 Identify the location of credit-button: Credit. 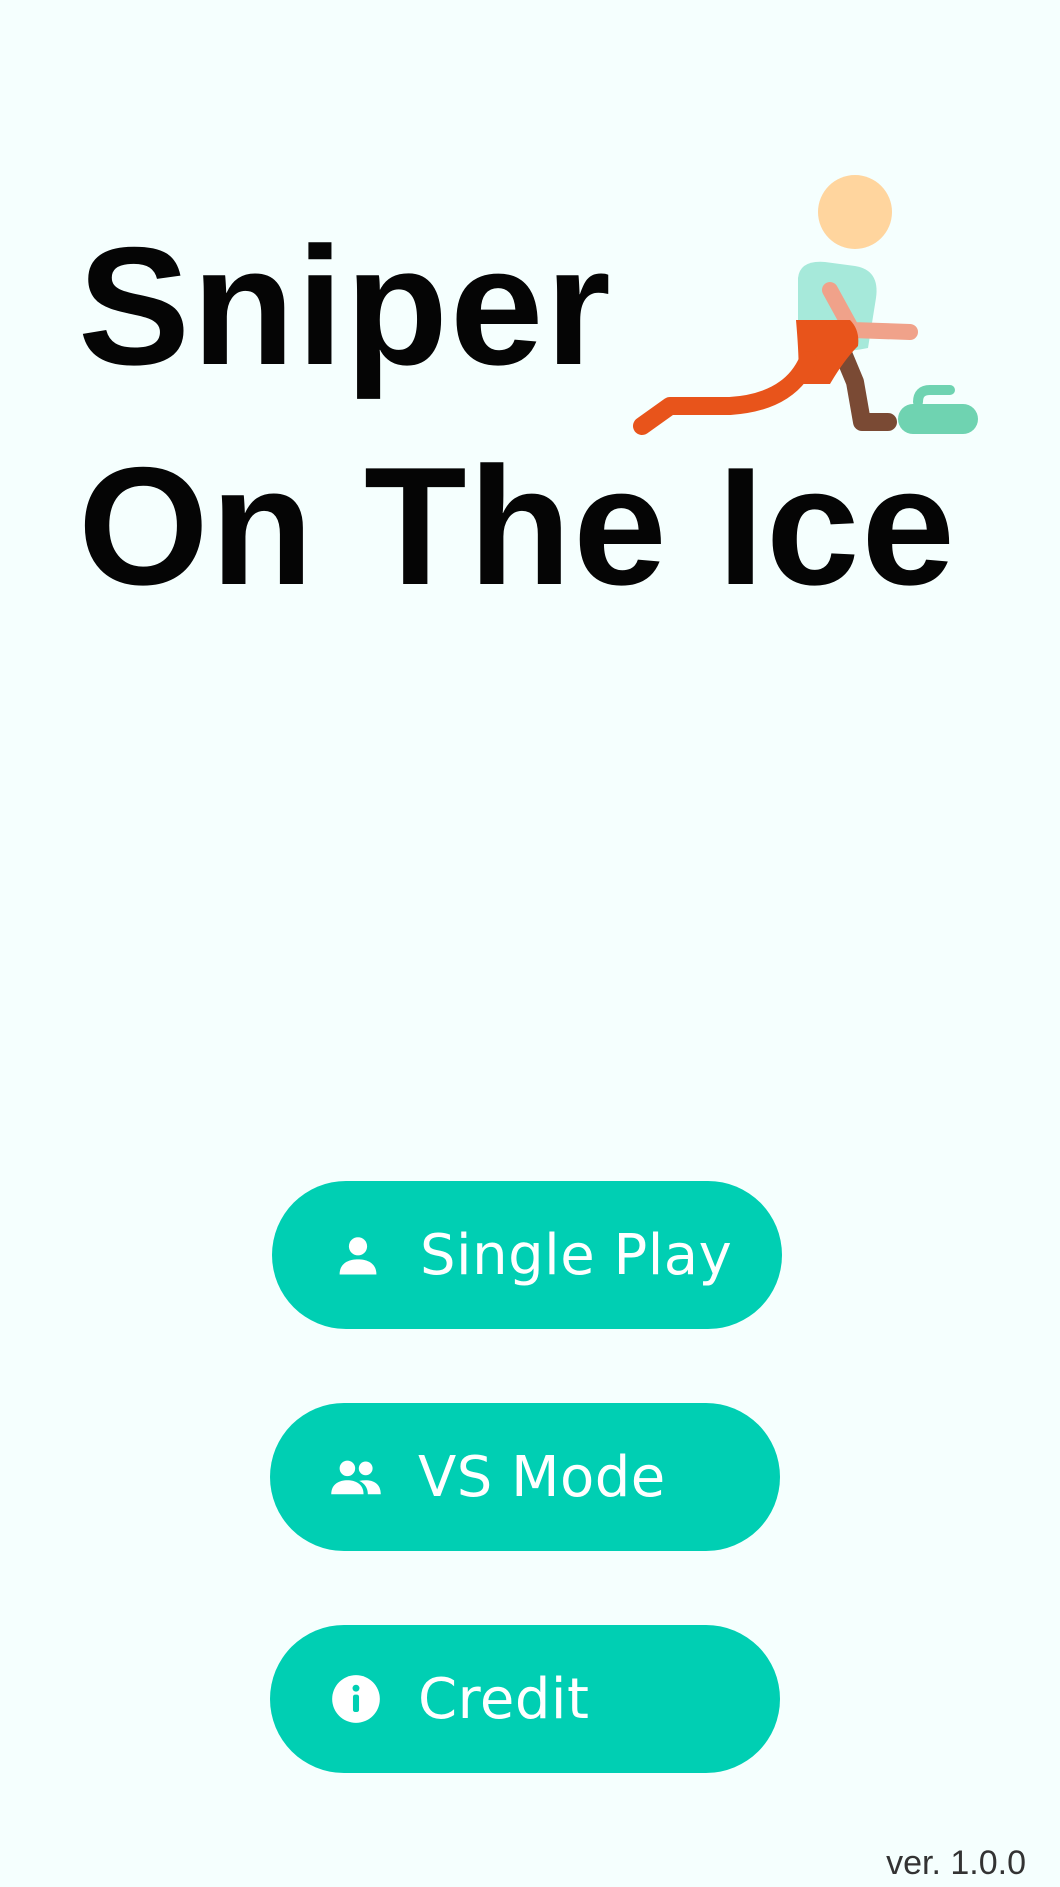
(525, 1699).